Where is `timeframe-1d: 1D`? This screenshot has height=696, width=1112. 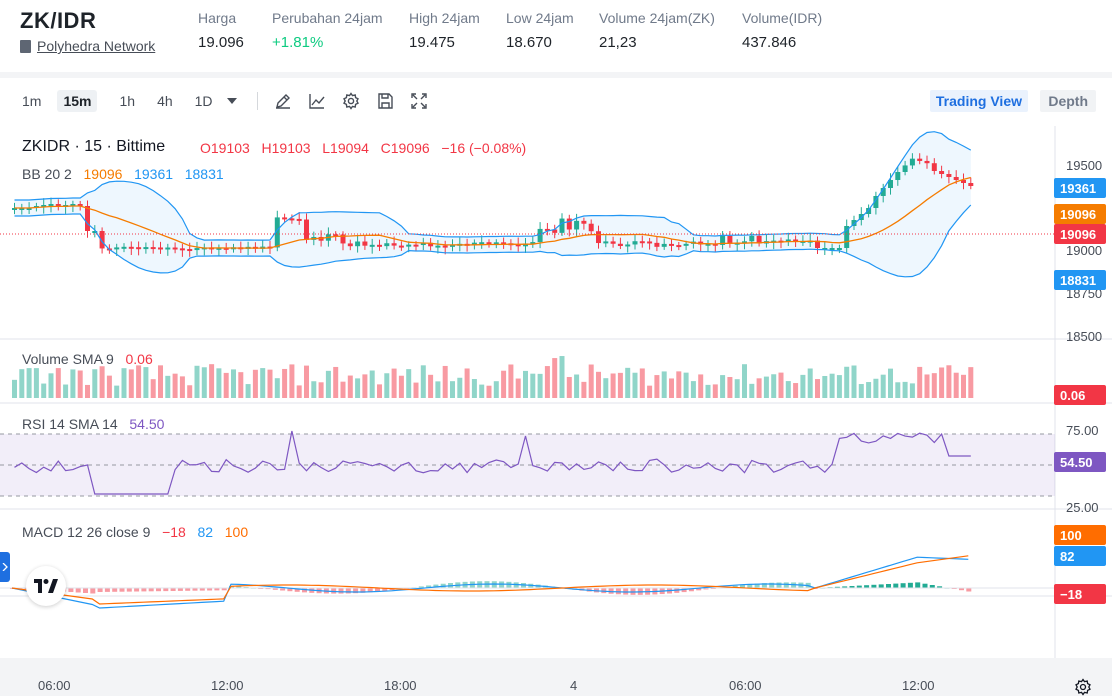 timeframe-1d: 1D is located at coordinates (204, 101).